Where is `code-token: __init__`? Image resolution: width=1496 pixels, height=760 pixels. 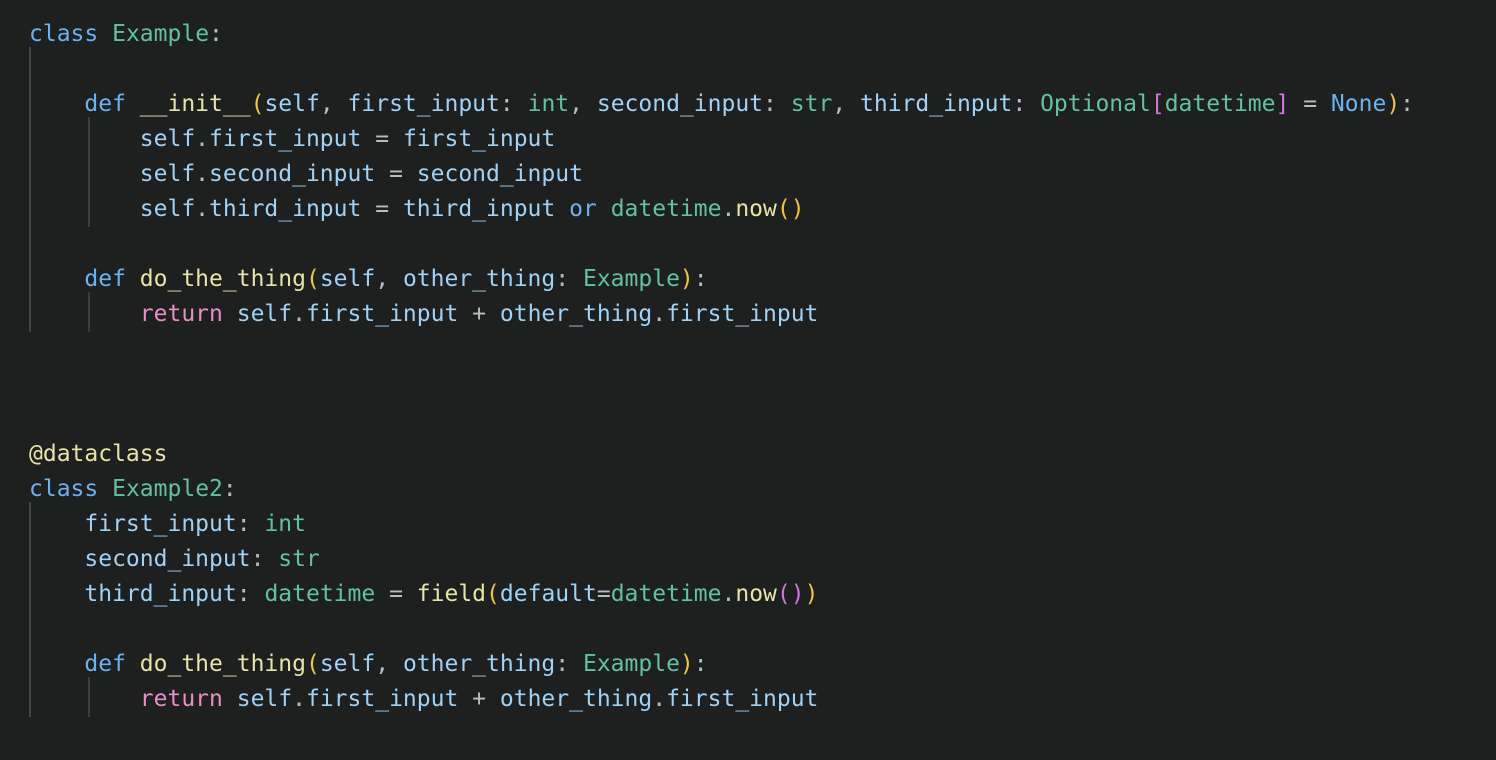
code-token: __init__ is located at coordinates (195, 104).